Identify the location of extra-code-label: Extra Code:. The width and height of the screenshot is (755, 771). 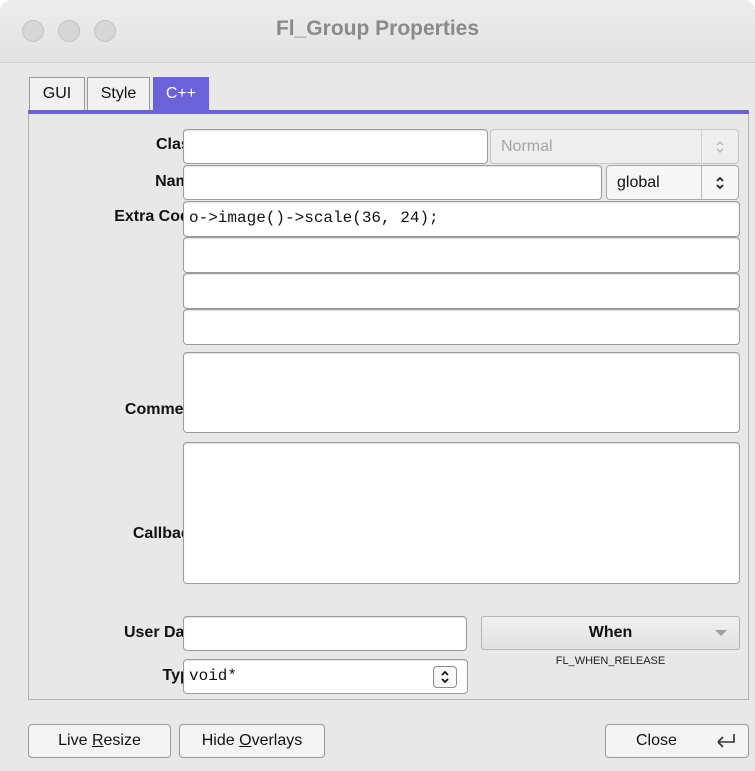
(159, 216).